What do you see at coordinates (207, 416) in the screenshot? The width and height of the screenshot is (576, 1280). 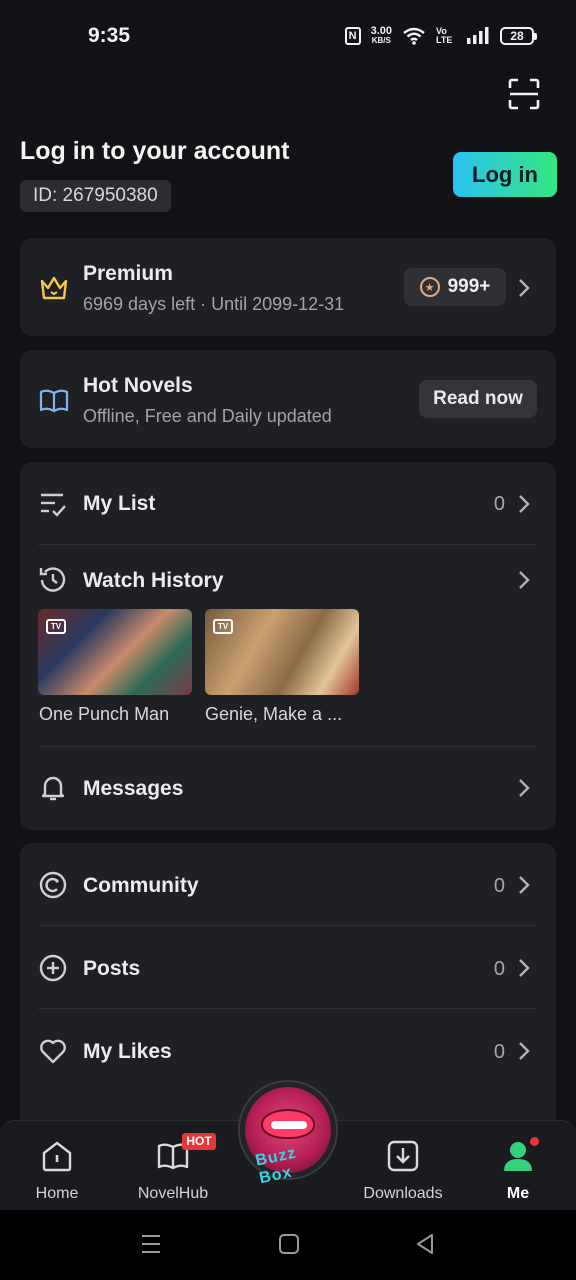 I see `hot-novels-subtitle: Offline, Free and Daily updated` at bounding box center [207, 416].